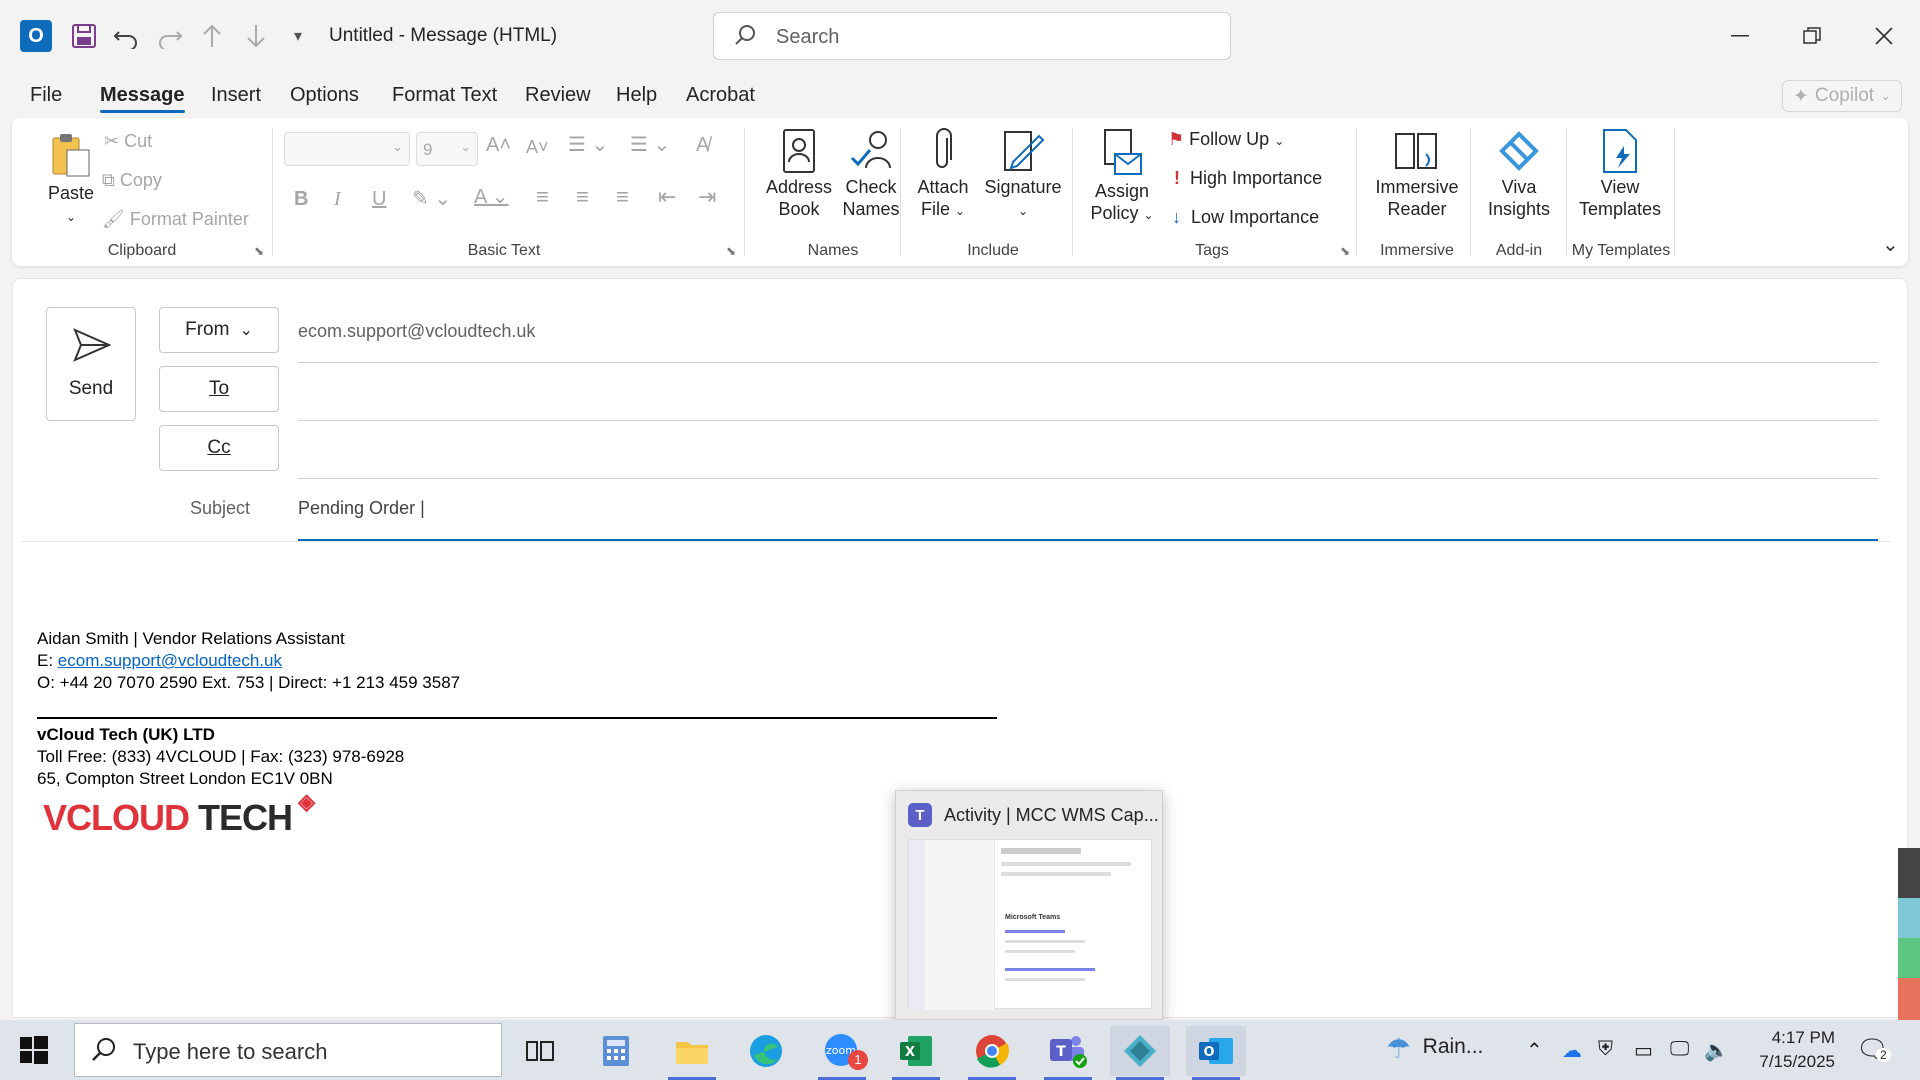 The image size is (1920, 1080). I want to click on font-color-button: A ⌄, so click(491, 197).